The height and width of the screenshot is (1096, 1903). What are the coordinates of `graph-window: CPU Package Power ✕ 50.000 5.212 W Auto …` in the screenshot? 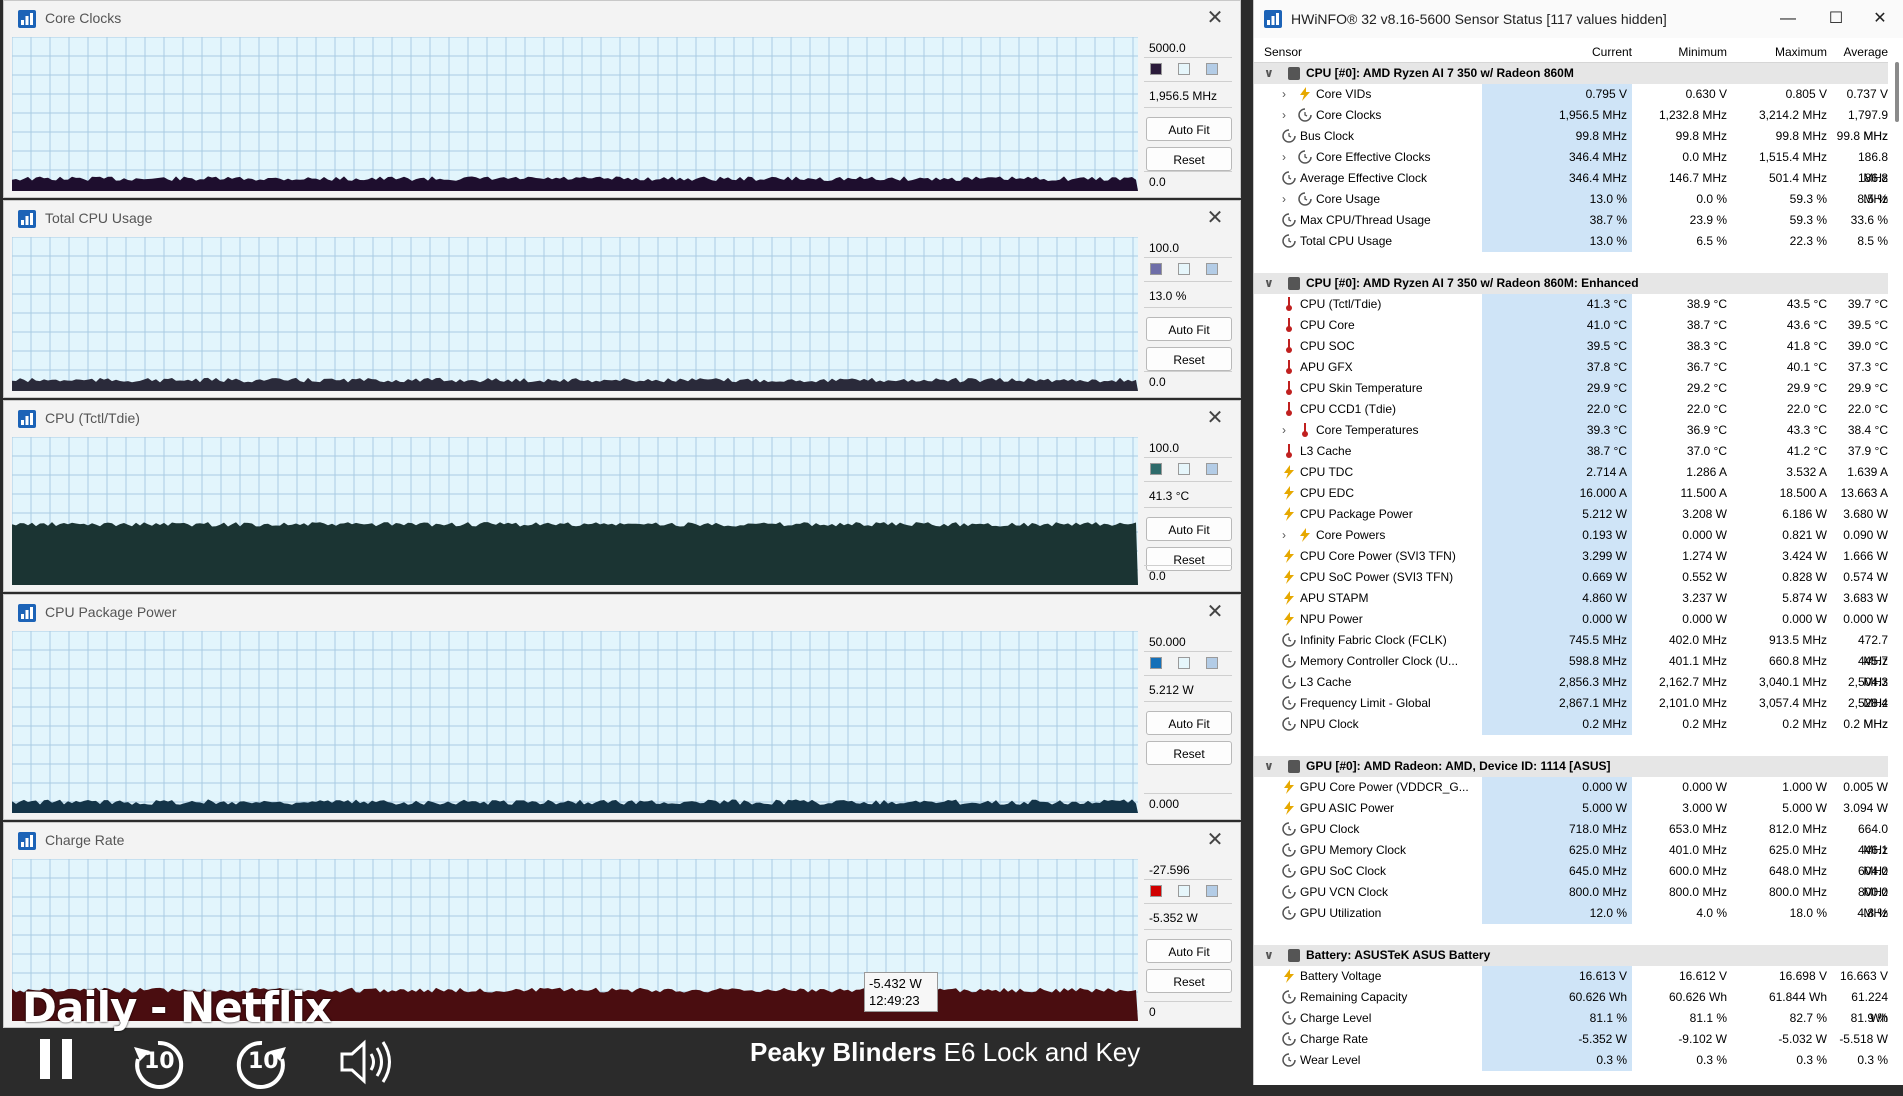 It's located at (622, 707).